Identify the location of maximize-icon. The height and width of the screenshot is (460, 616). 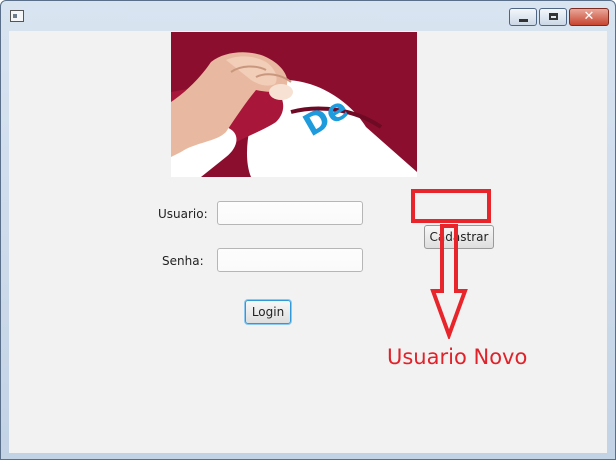
(553, 16).